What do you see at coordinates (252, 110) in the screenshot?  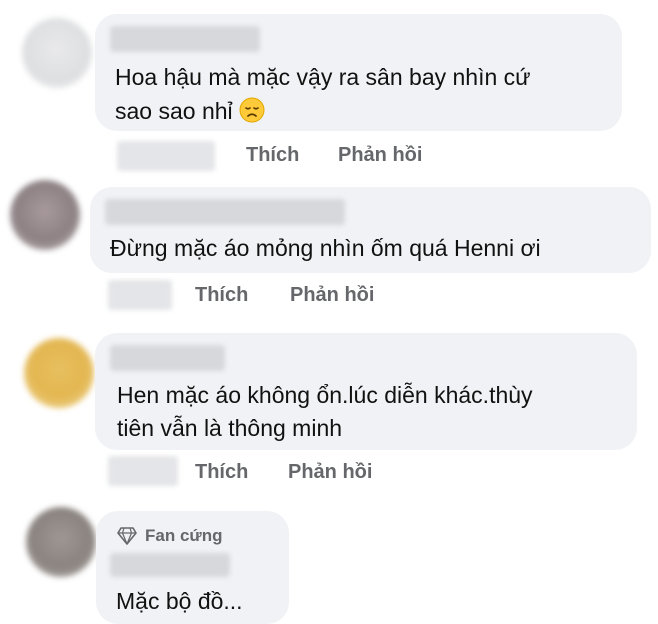 I see `disappointed-face-emoji` at bounding box center [252, 110].